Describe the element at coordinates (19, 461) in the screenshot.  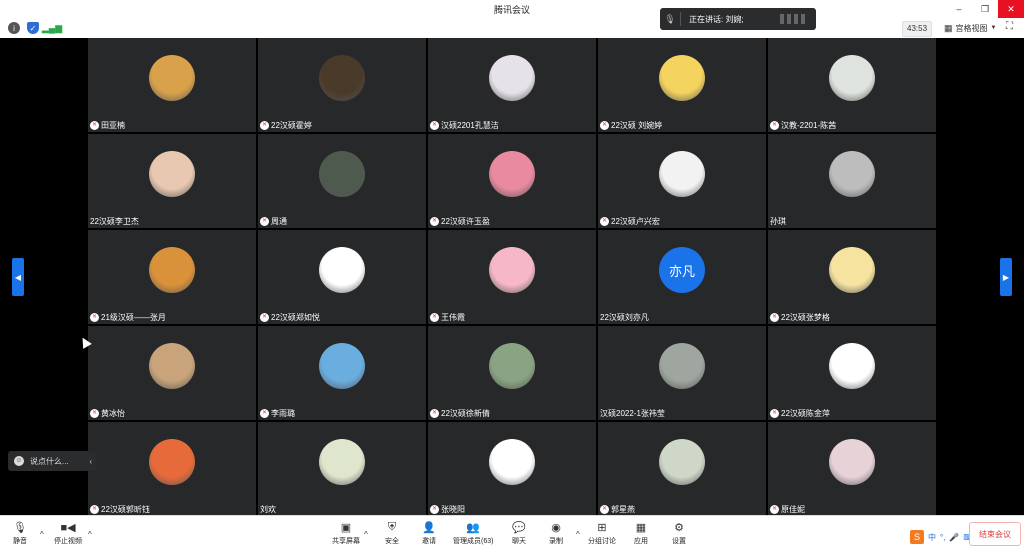
I see `emoji-icon: ☺` at that location.